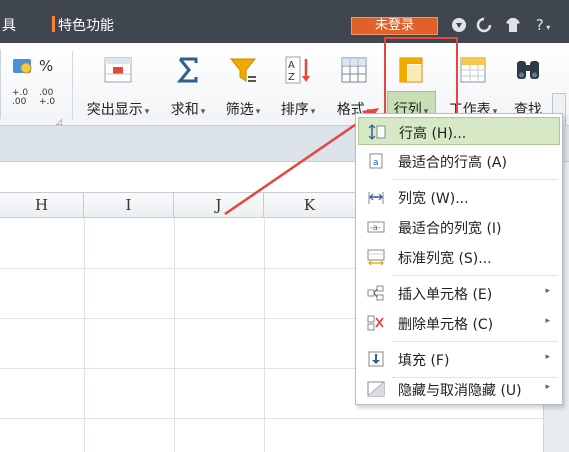  What do you see at coordinates (118, 70) in the screenshot?
I see `highlight-icon` at bounding box center [118, 70].